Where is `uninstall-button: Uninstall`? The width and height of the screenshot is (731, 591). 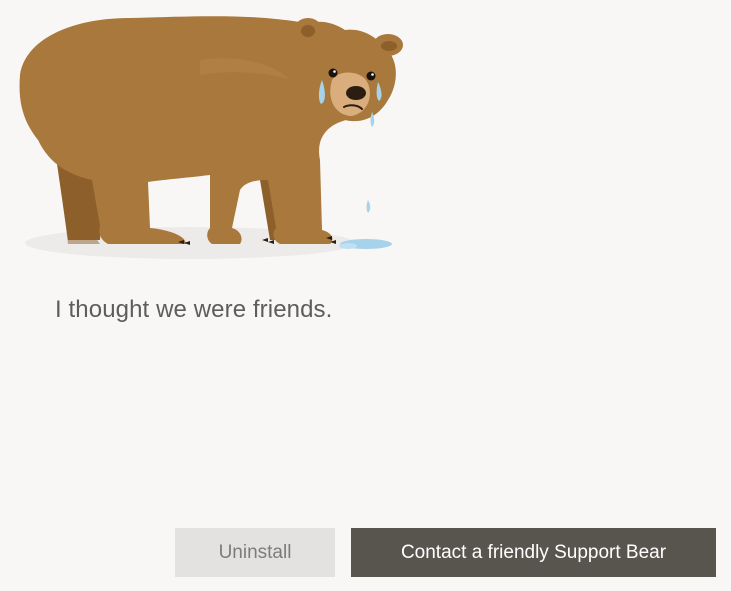 uninstall-button: Uninstall is located at coordinates (255, 552).